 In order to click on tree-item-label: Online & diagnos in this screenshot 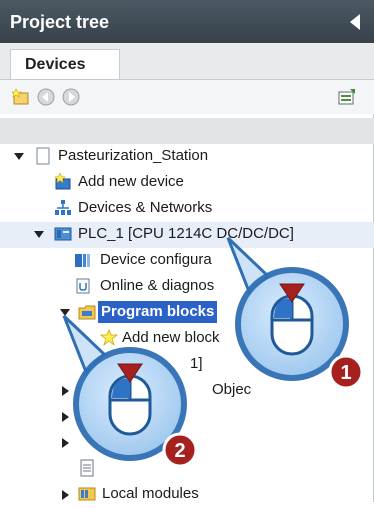, I will do `click(157, 285)`.